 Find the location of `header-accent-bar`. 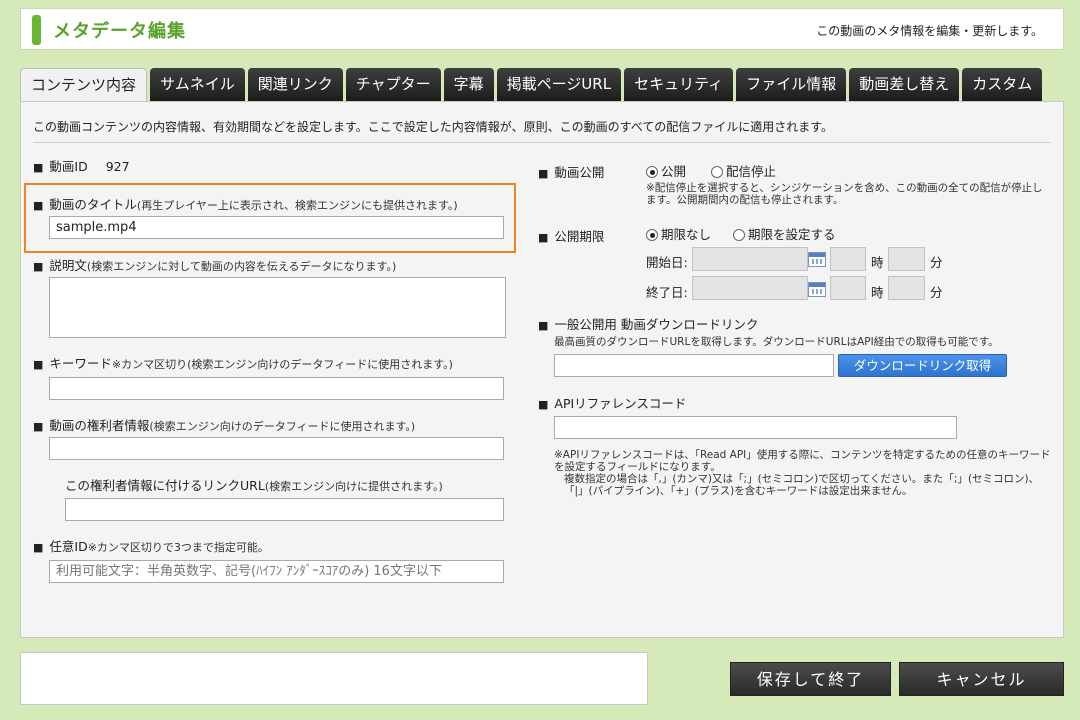

header-accent-bar is located at coordinates (36, 30).